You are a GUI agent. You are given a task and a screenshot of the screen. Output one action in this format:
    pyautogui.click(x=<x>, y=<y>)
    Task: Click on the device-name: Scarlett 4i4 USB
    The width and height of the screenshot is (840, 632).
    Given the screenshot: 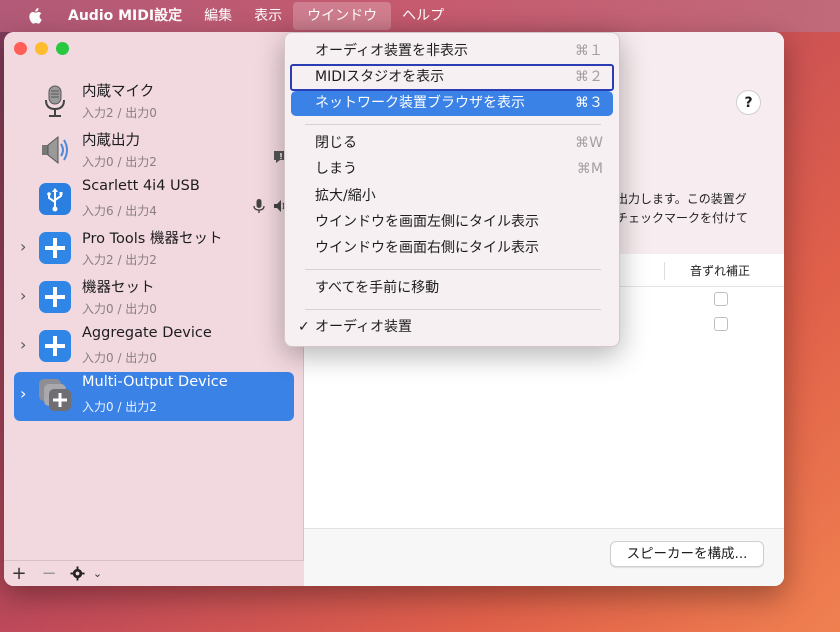 What is the action you would take?
    pyautogui.click(x=141, y=186)
    